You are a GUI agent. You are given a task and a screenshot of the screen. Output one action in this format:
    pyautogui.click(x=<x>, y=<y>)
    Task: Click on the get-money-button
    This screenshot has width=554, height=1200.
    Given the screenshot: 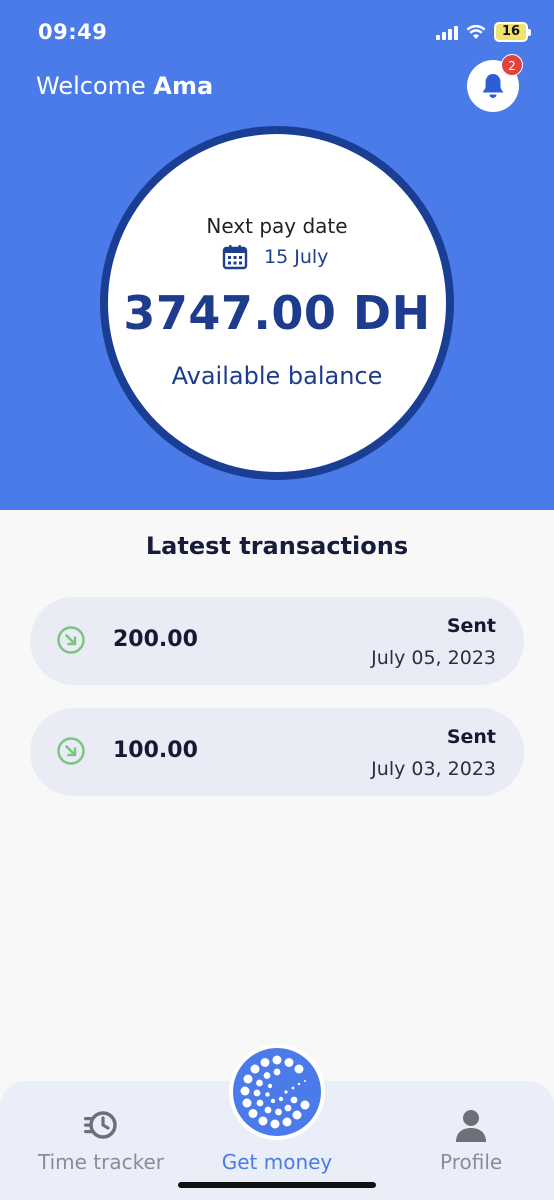 What is the action you would take?
    pyautogui.click(x=277, y=1092)
    